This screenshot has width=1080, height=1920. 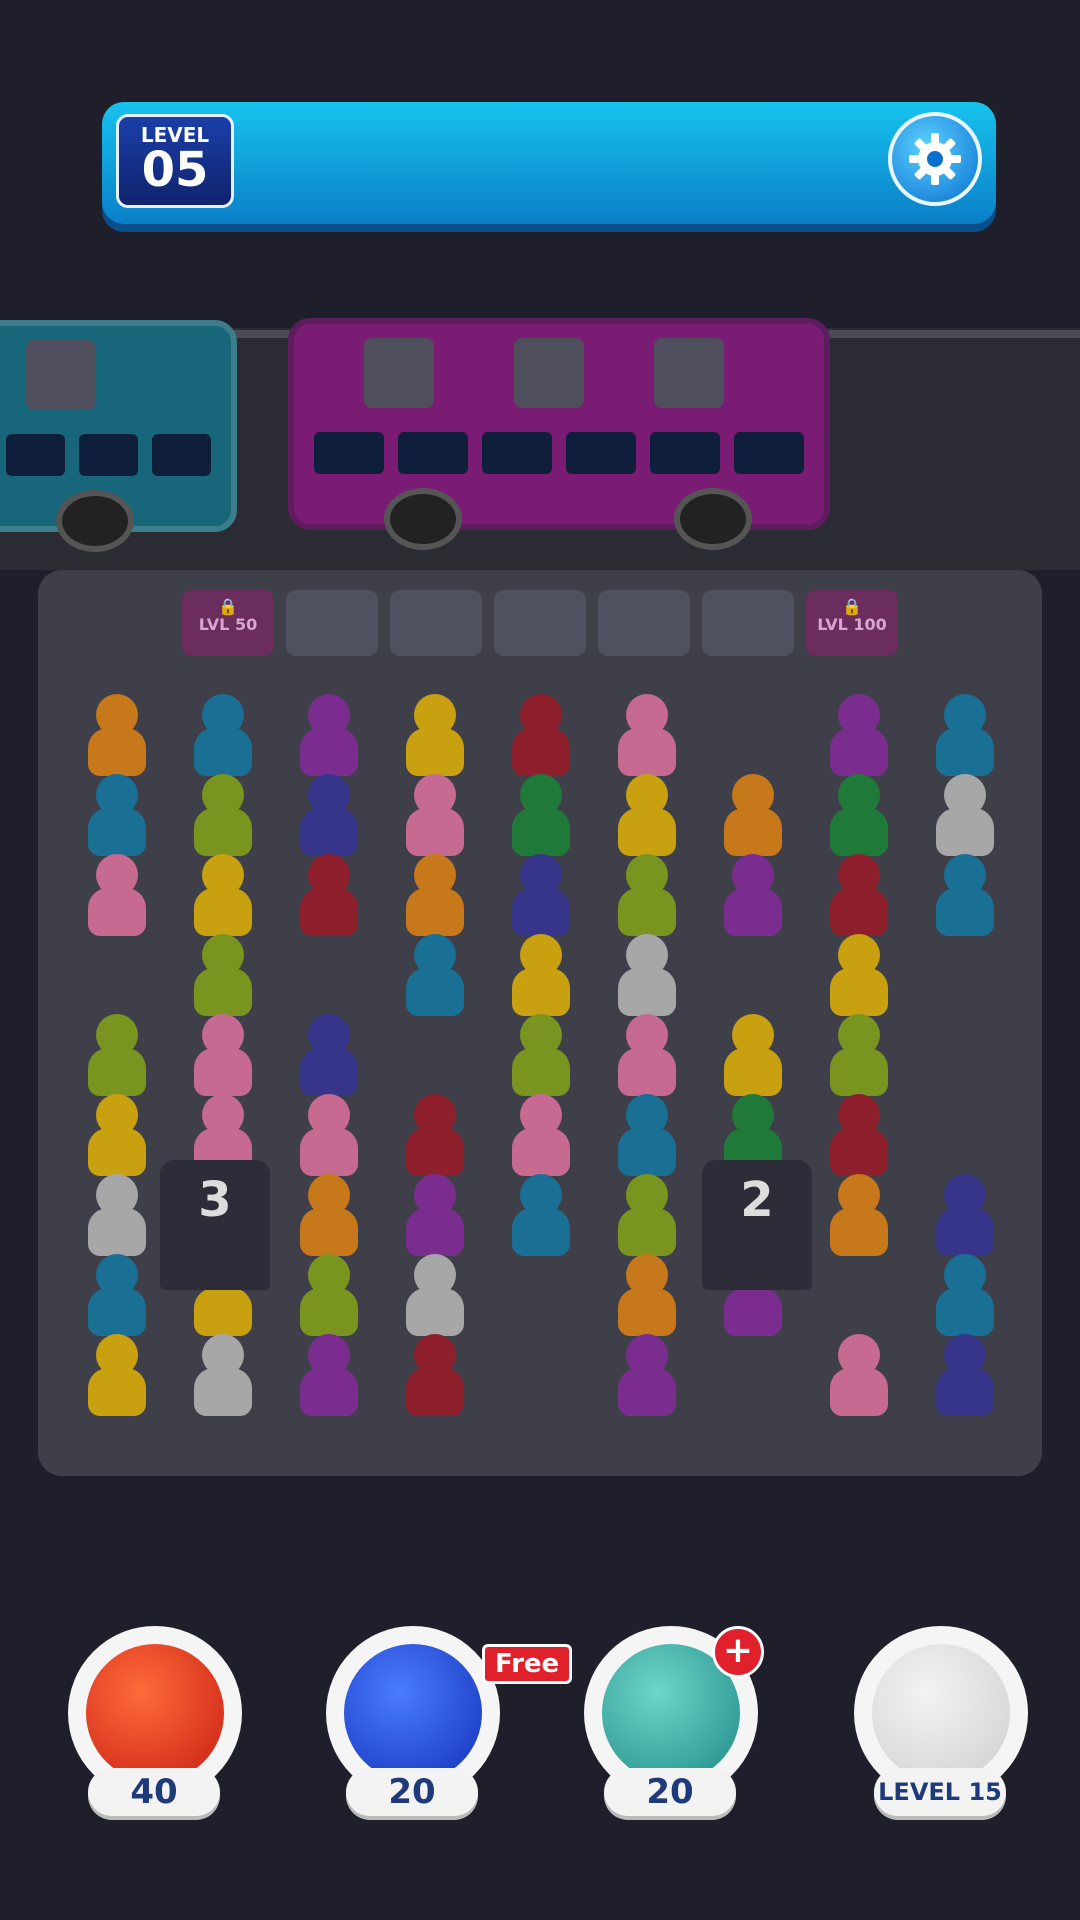 I want to click on tunnel-right: 2, so click(x=757, y=1225).